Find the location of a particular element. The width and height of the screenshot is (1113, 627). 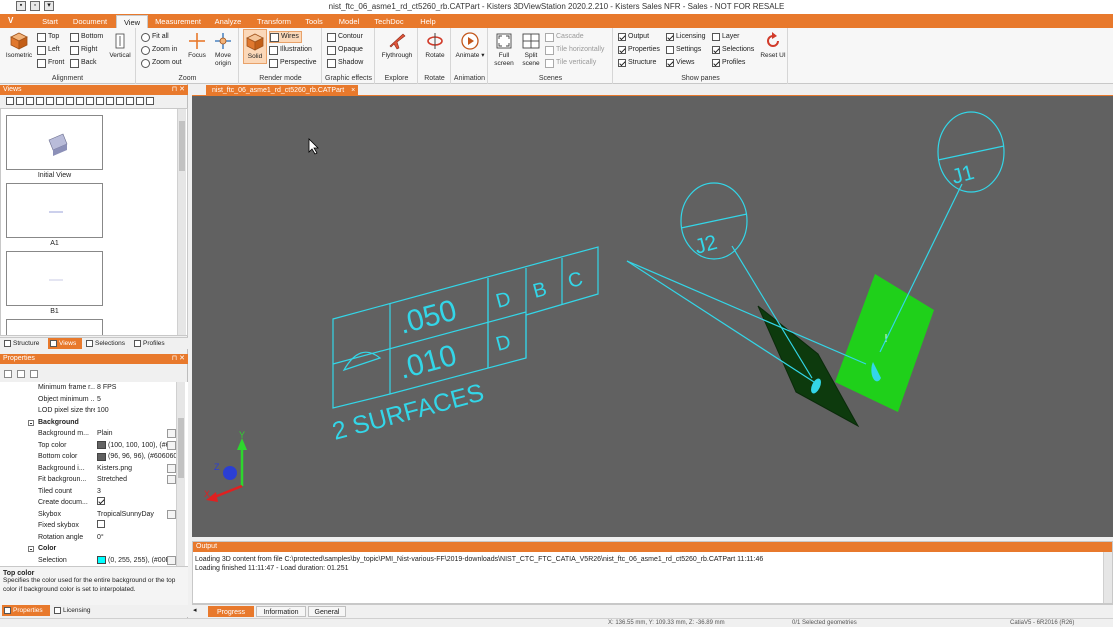

wires-button: Wires is located at coordinates (285, 37).